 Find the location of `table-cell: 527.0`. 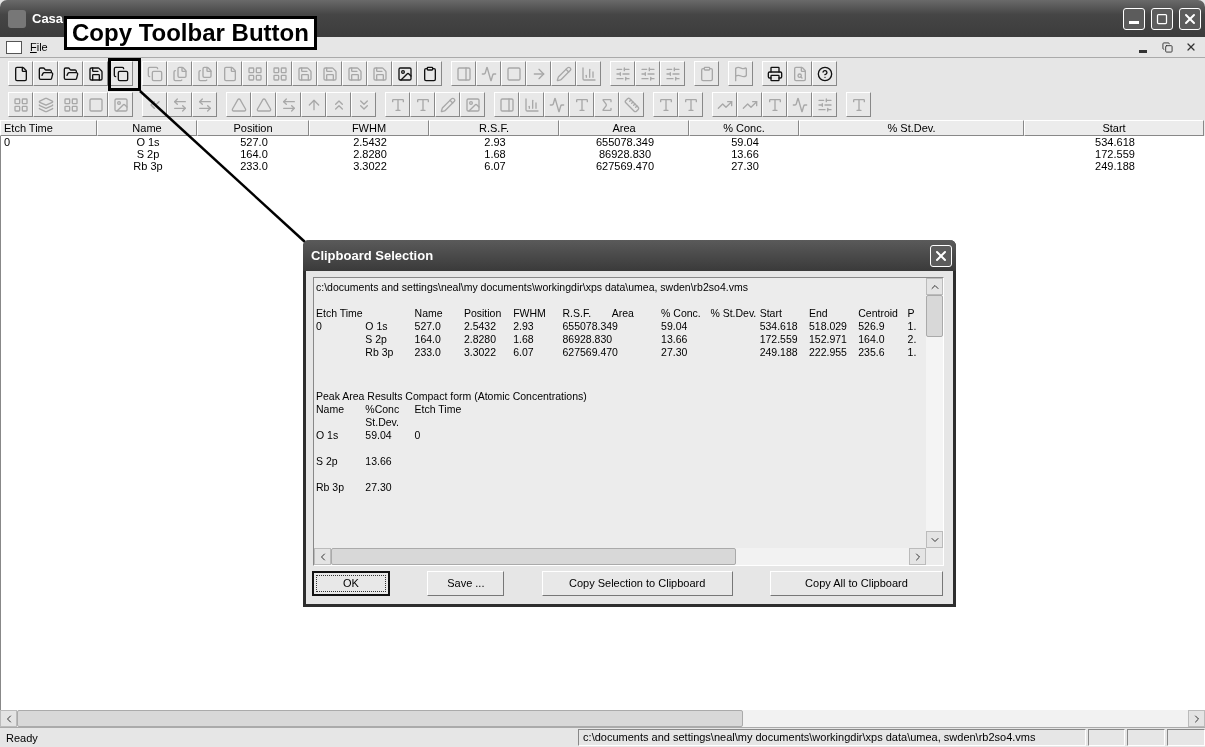

table-cell: 527.0 is located at coordinates (254, 142).